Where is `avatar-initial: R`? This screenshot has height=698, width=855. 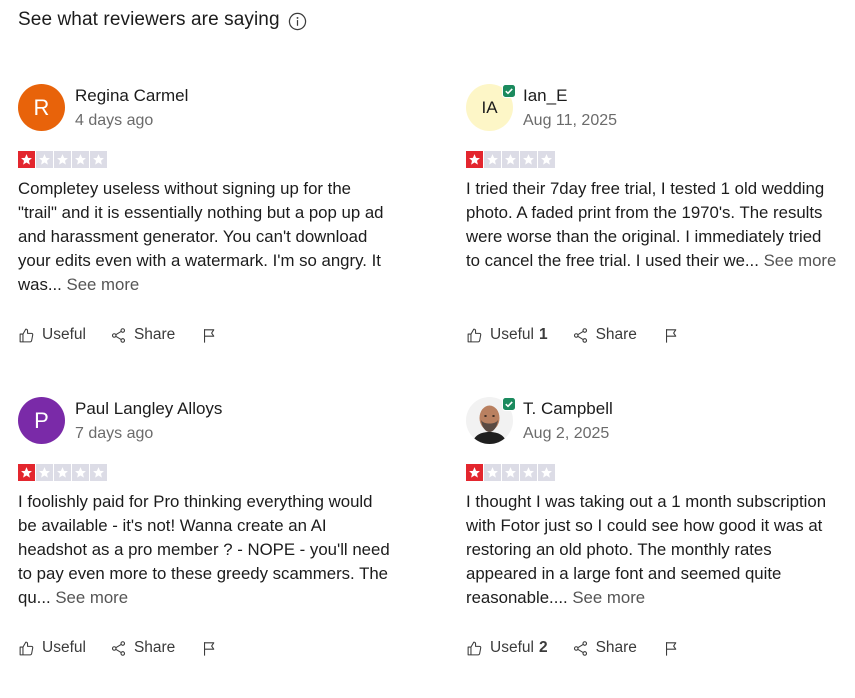
avatar-initial: R is located at coordinates (41, 107).